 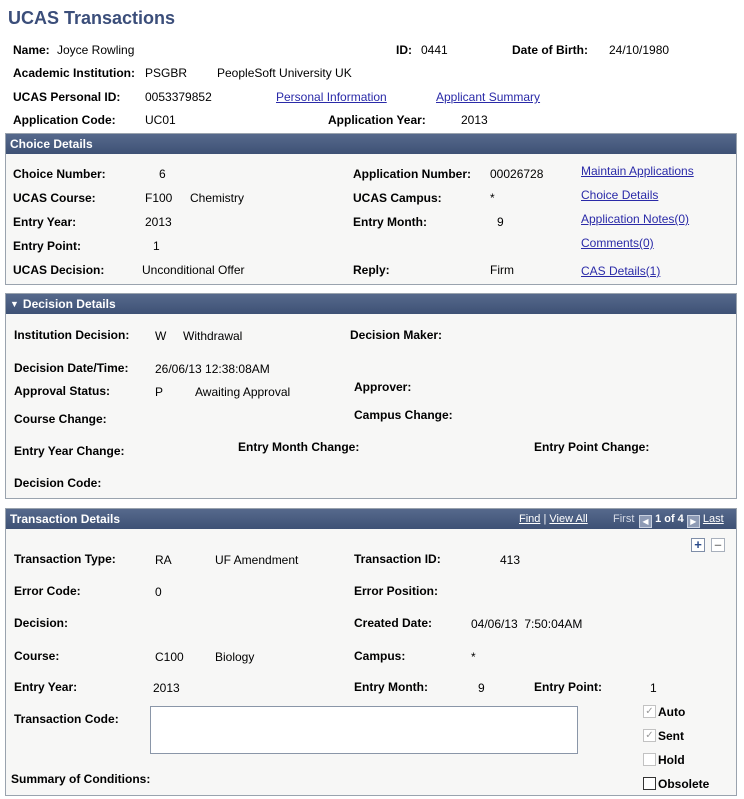 I want to click on transaction-entry-point-label: Entry Point:, so click(x=568, y=687).